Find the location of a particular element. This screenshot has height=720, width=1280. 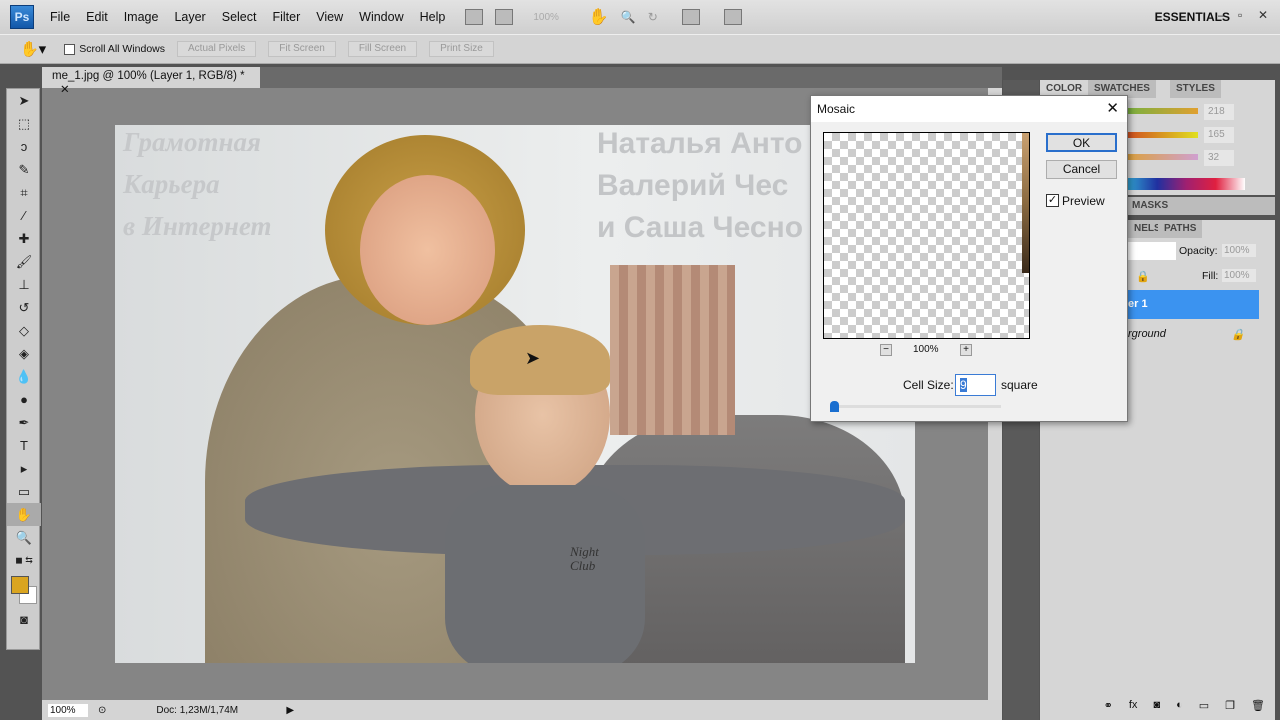

green-slider is located at coordinates (1163, 135).